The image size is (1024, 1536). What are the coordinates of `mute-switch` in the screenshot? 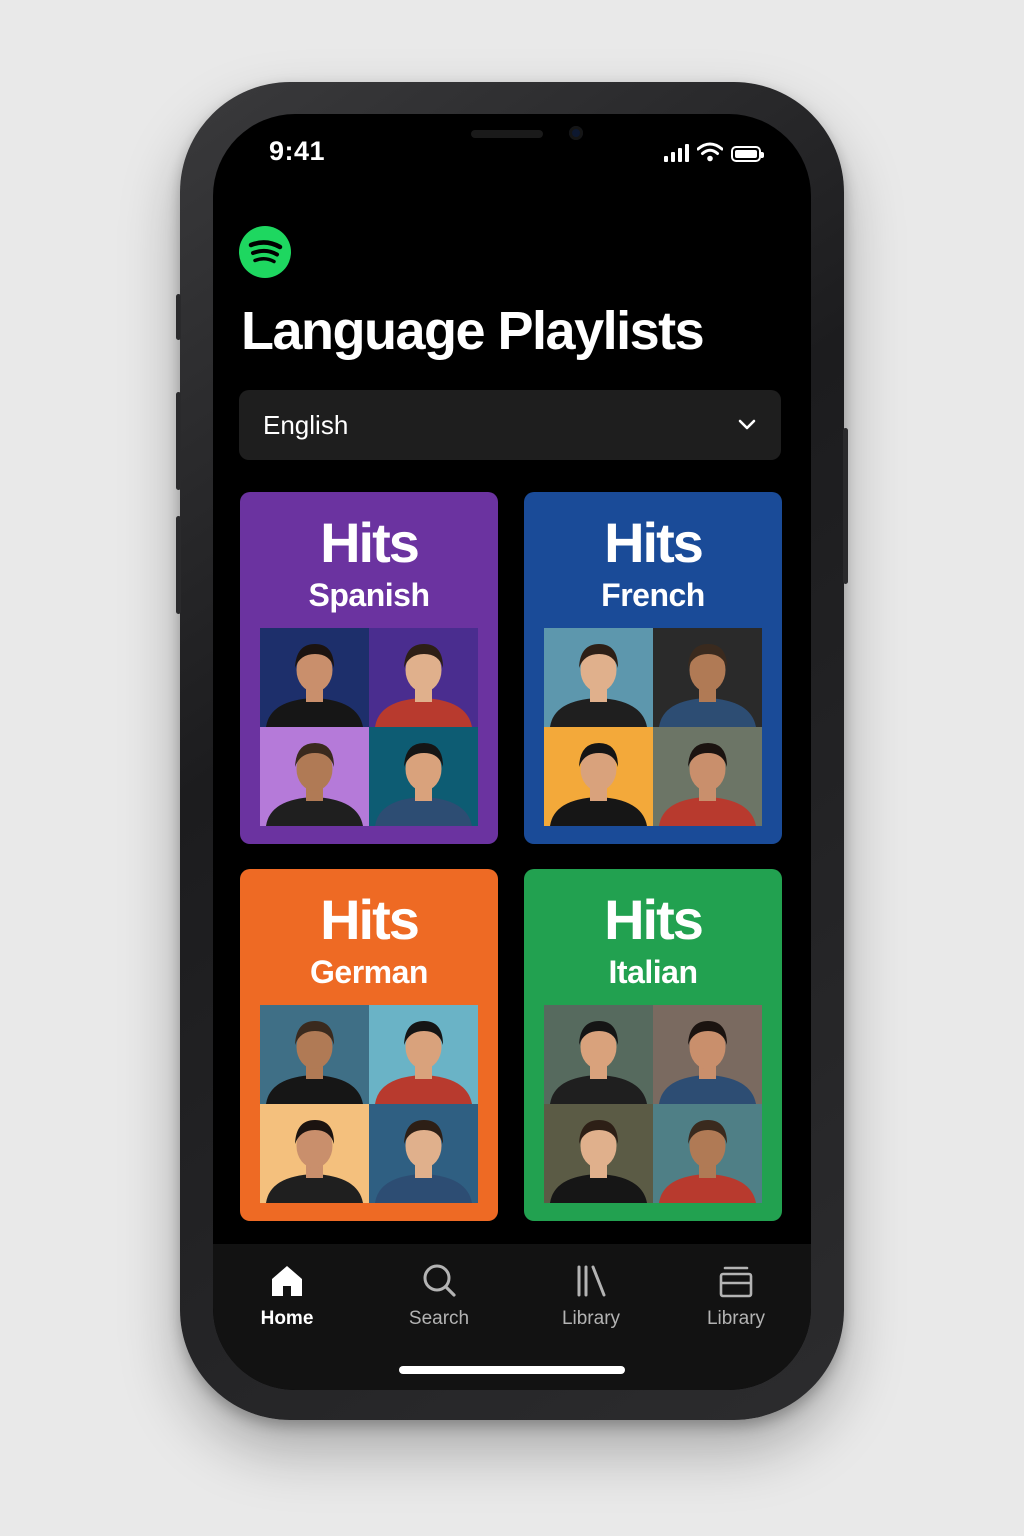 It's located at (178, 317).